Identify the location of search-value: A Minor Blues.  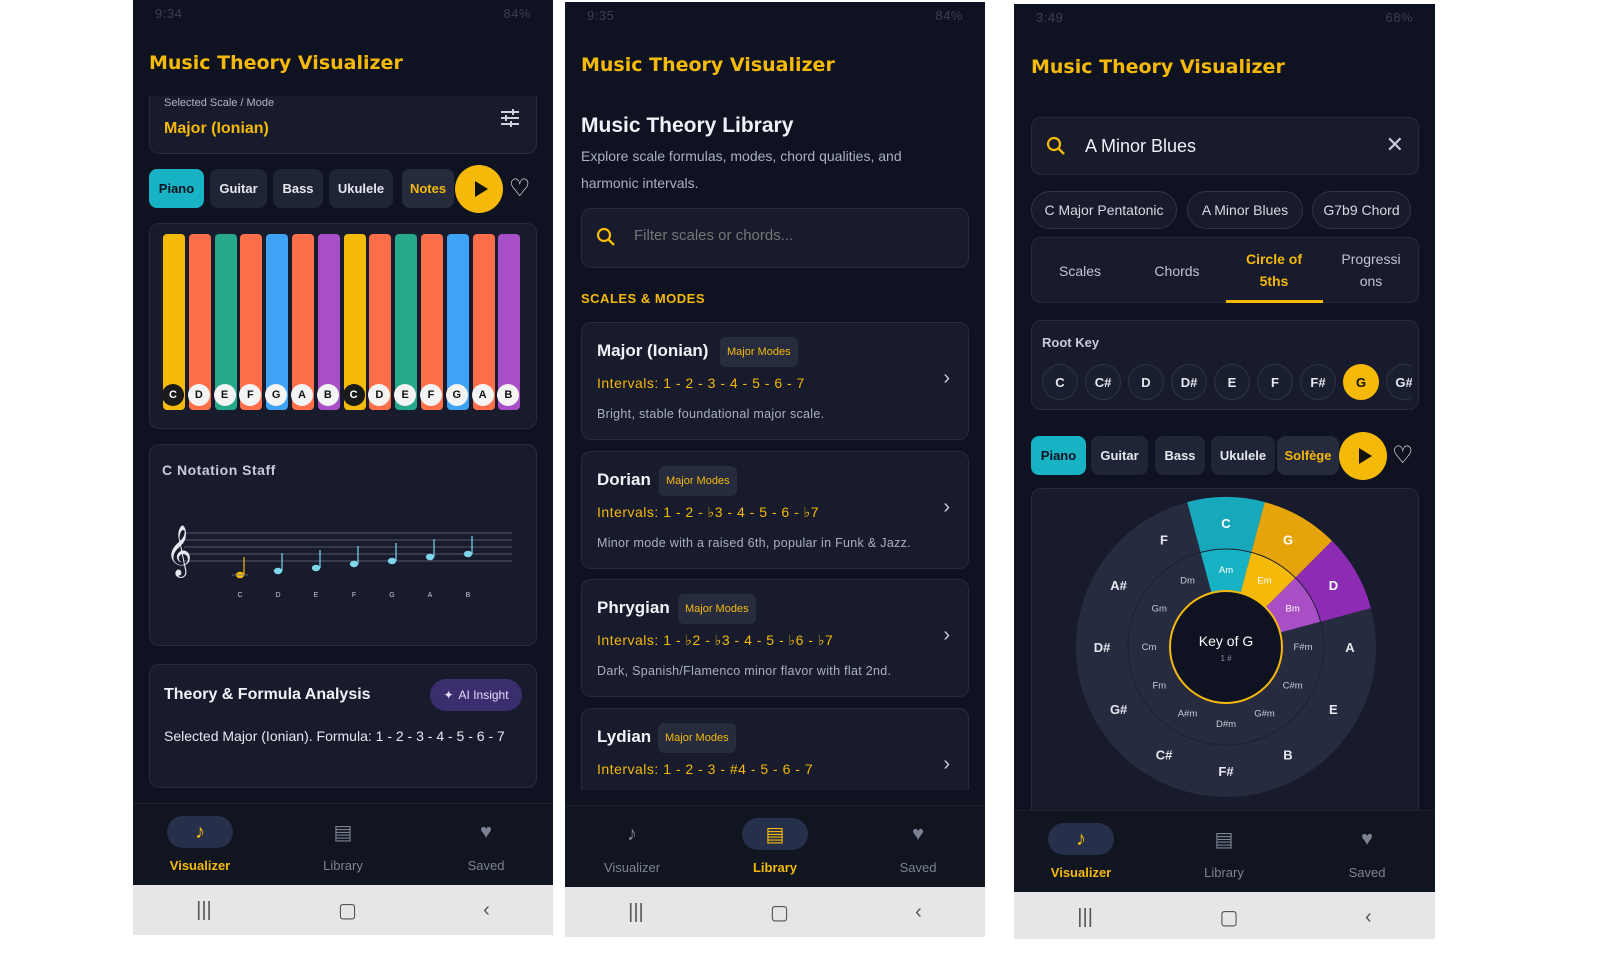
(1140, 146).